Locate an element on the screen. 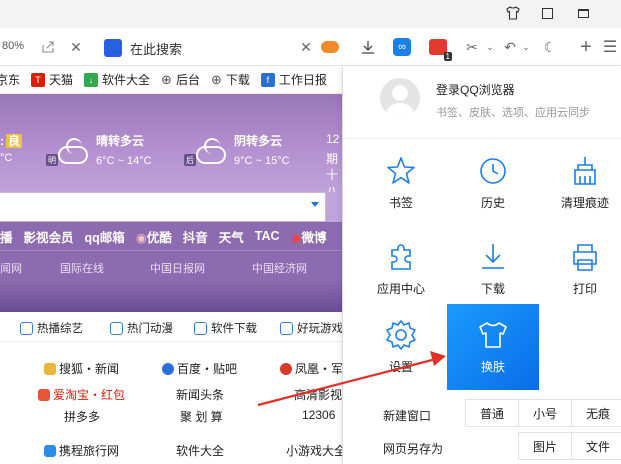 The width and height of the screenshot is (621, 464). search-box: 🐾 在此搜索 is located at coordinates (143, 48).